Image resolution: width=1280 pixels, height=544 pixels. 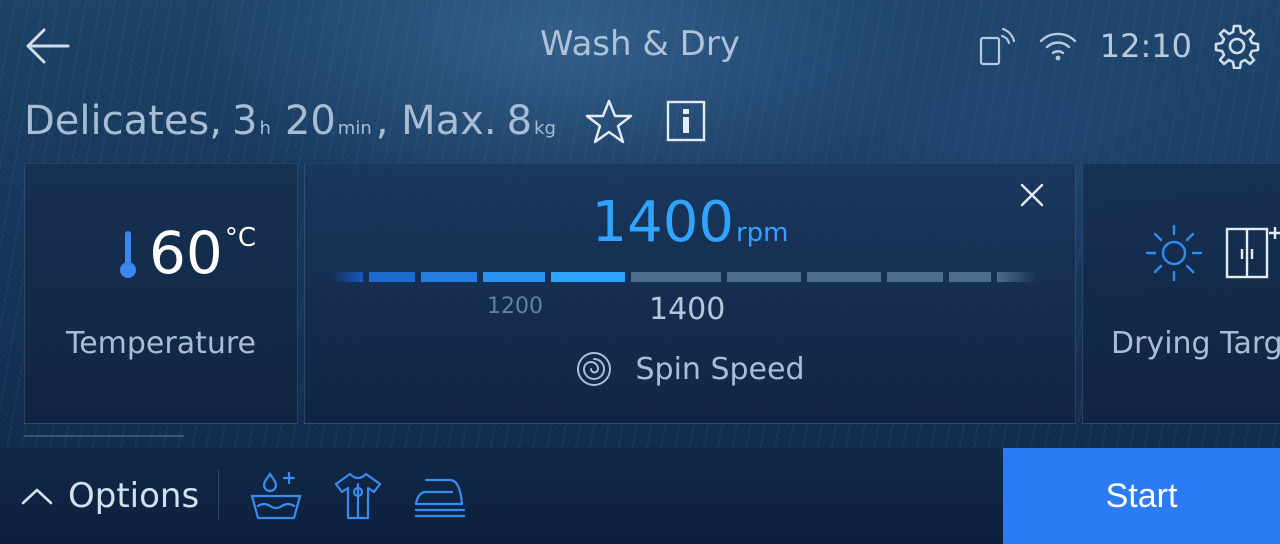 I want to click on favorite-button, so click(x=609, y=122).